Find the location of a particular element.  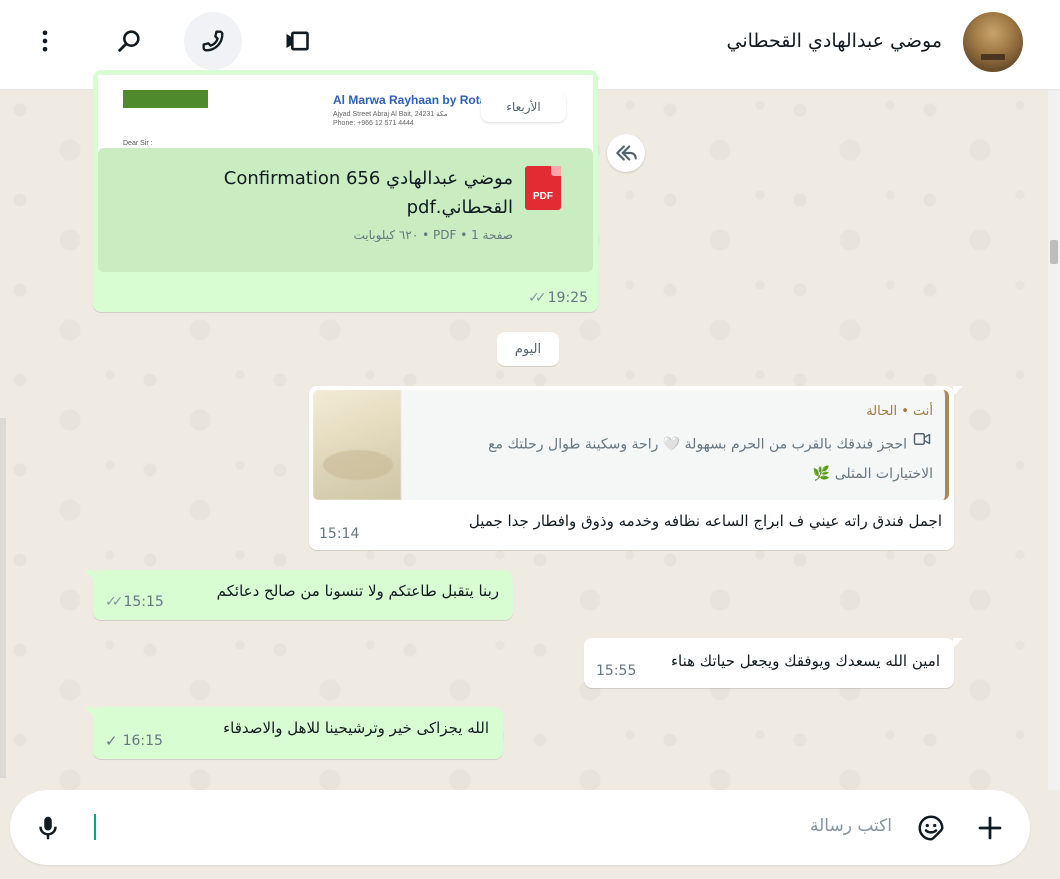

scrollbar is located at coordinates (1054, 440).